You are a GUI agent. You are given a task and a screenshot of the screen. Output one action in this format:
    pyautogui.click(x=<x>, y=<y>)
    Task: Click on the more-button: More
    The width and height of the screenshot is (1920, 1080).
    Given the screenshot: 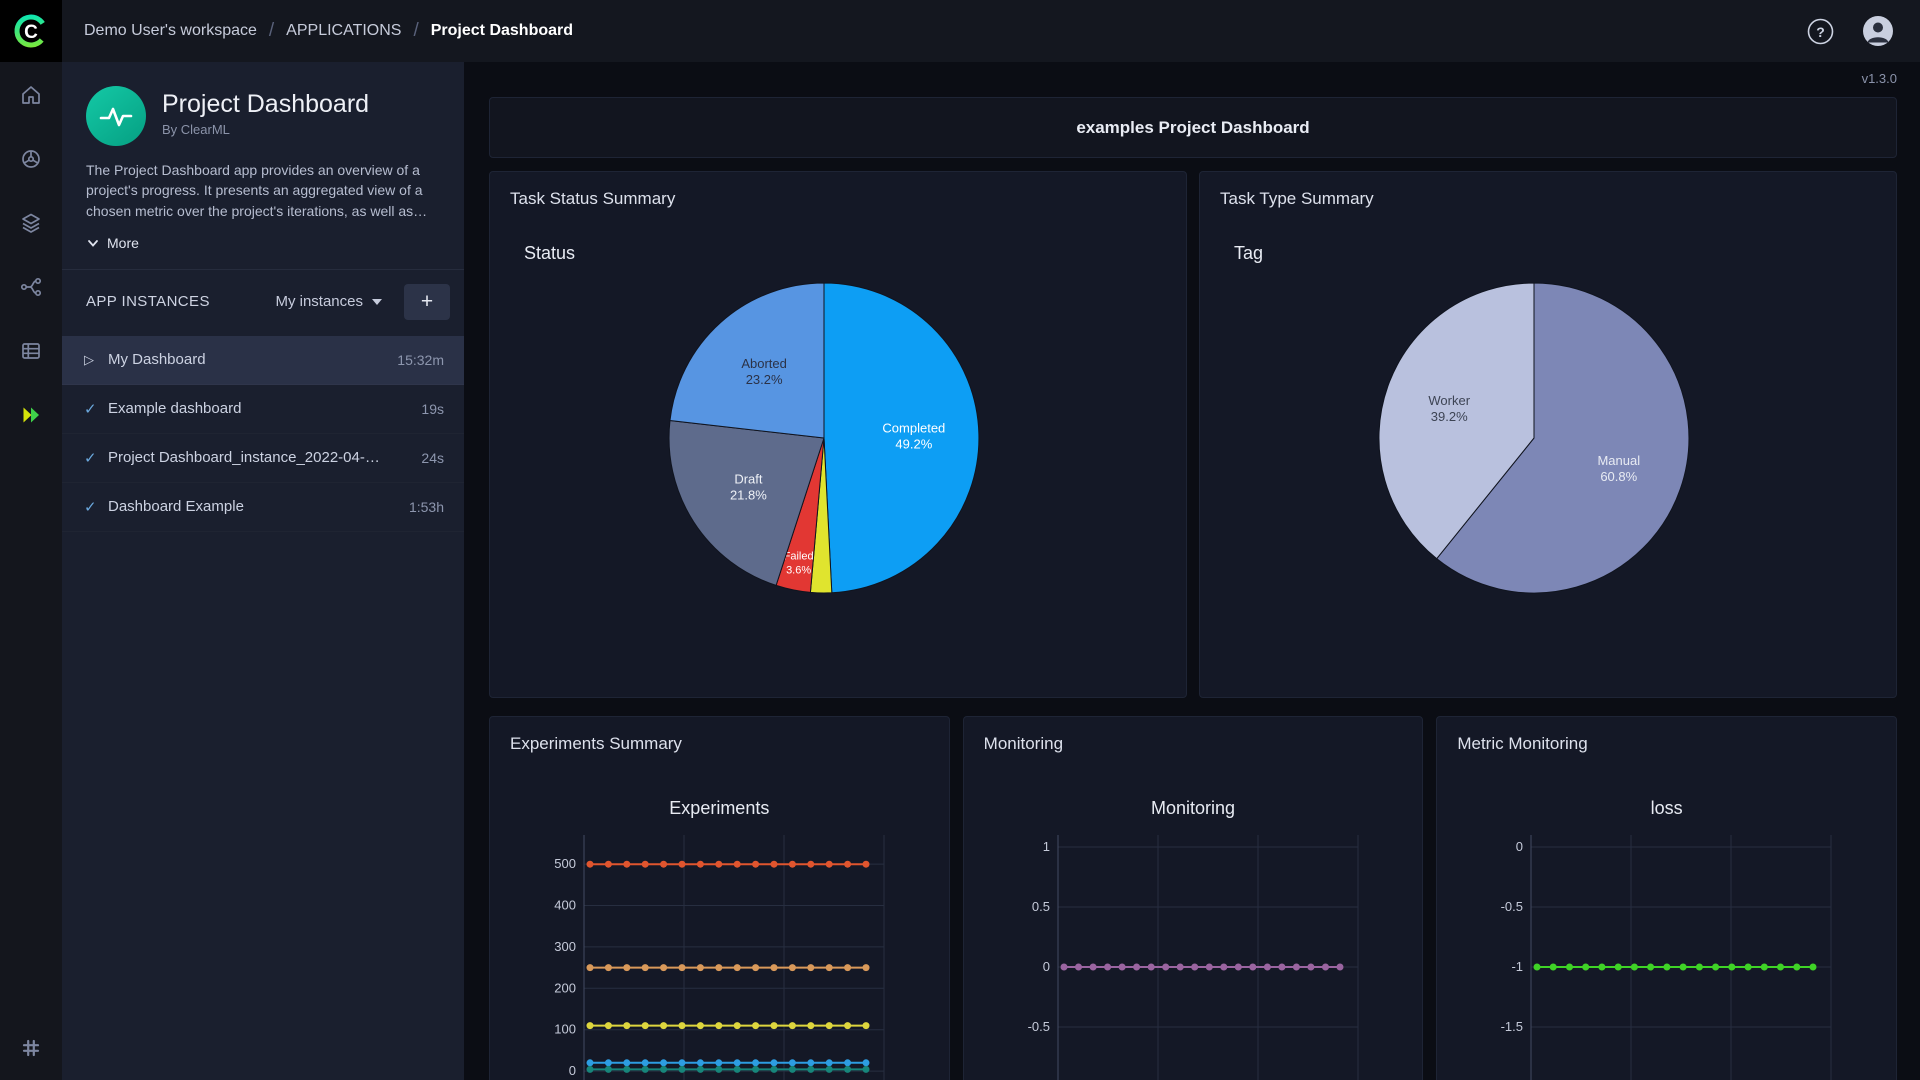 What is the action you would take?
    pyautogui.click(x=112, y=243)
    